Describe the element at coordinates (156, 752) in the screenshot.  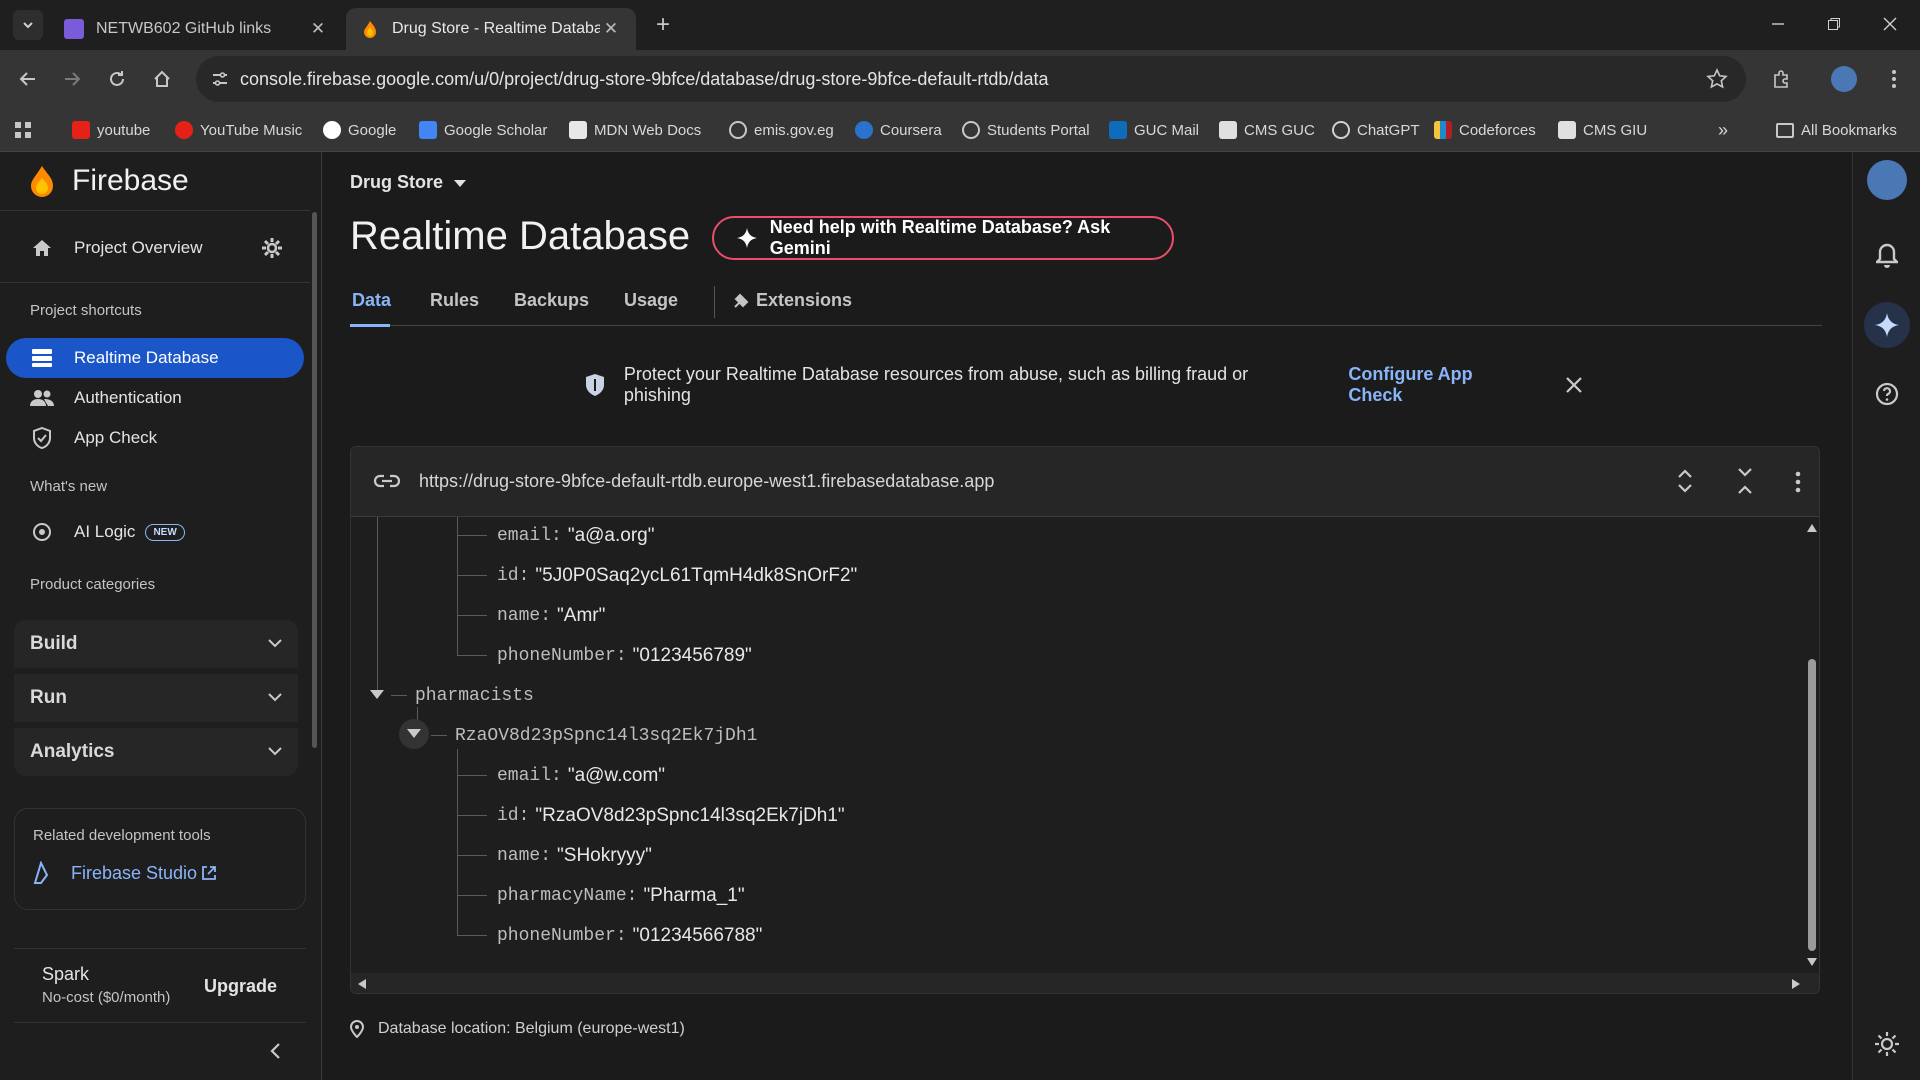
I see `category-analytics: Analytics` at that location.